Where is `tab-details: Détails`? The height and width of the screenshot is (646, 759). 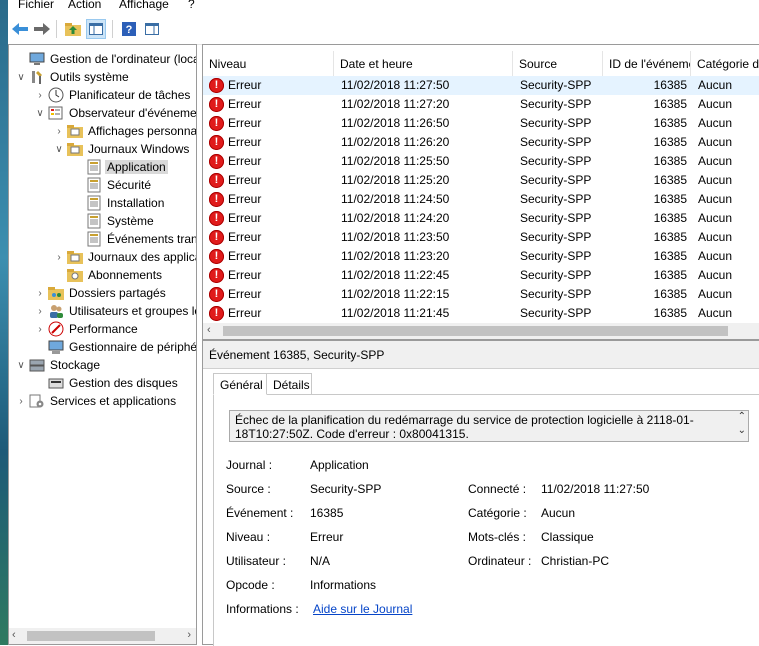
tab-details: Détails is located at coordinates (289, 384).